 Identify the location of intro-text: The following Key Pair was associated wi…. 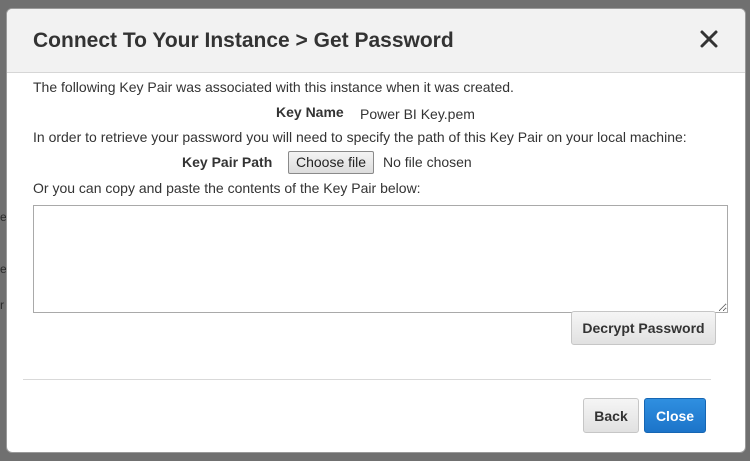
(273, 87).